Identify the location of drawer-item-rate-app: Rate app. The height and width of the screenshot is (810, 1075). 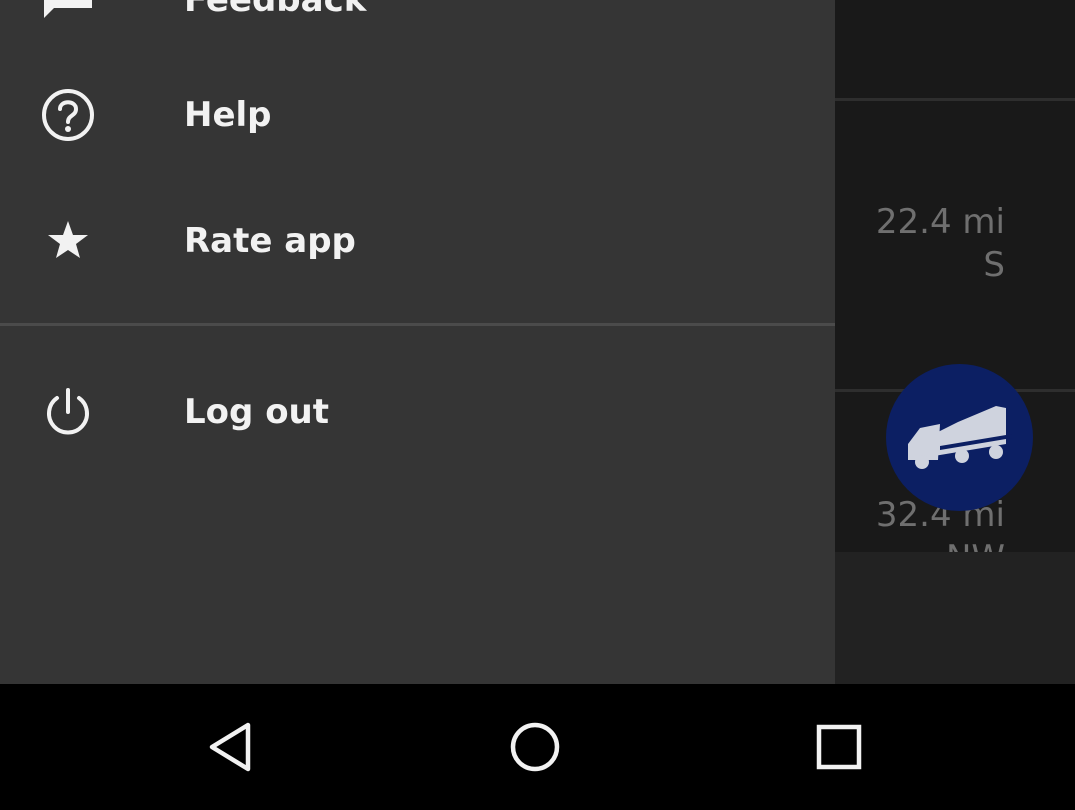
(417, 241).